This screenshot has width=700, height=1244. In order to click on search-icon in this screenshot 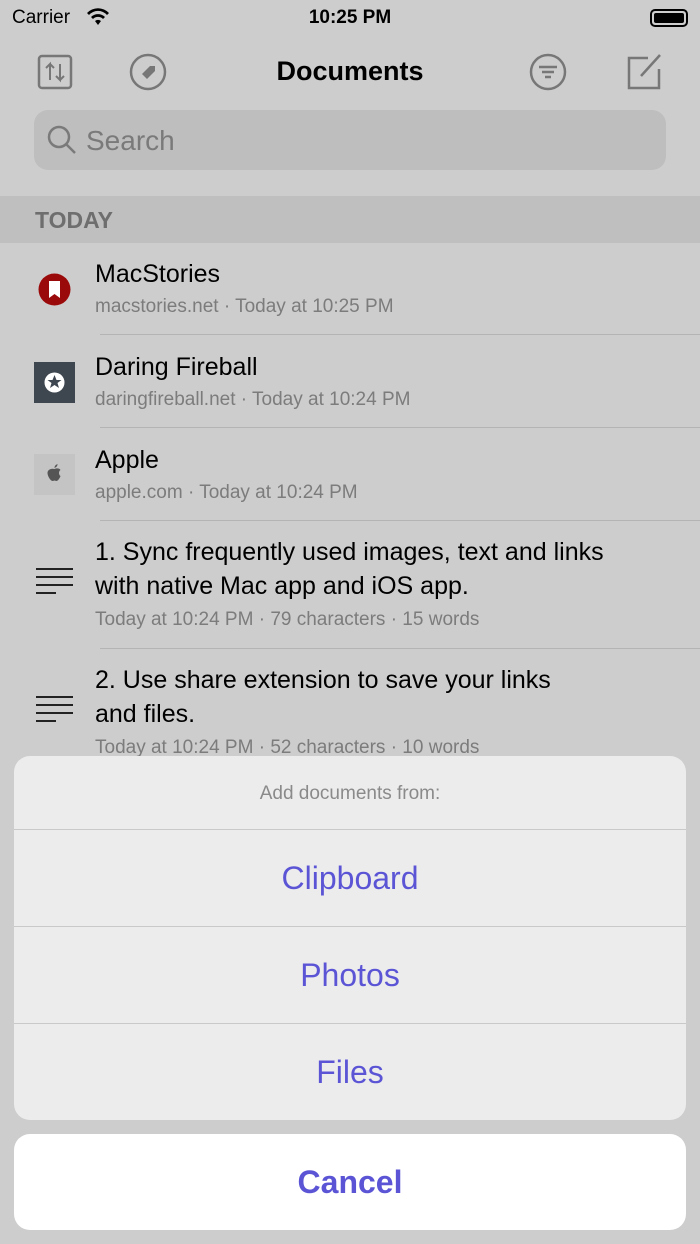, I will do `click(61, 139)`.